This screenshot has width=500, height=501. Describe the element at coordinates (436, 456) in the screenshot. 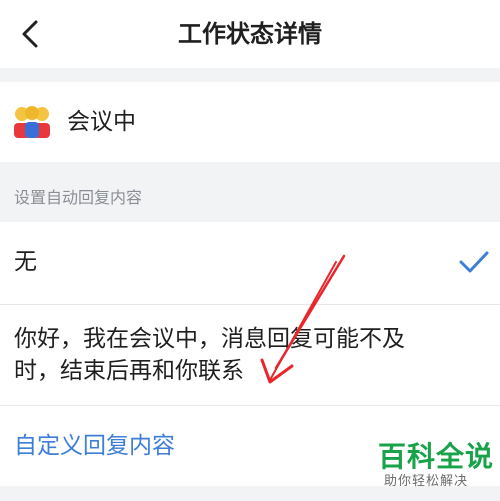

I see `watermark-brand: 百科全说` at that location.